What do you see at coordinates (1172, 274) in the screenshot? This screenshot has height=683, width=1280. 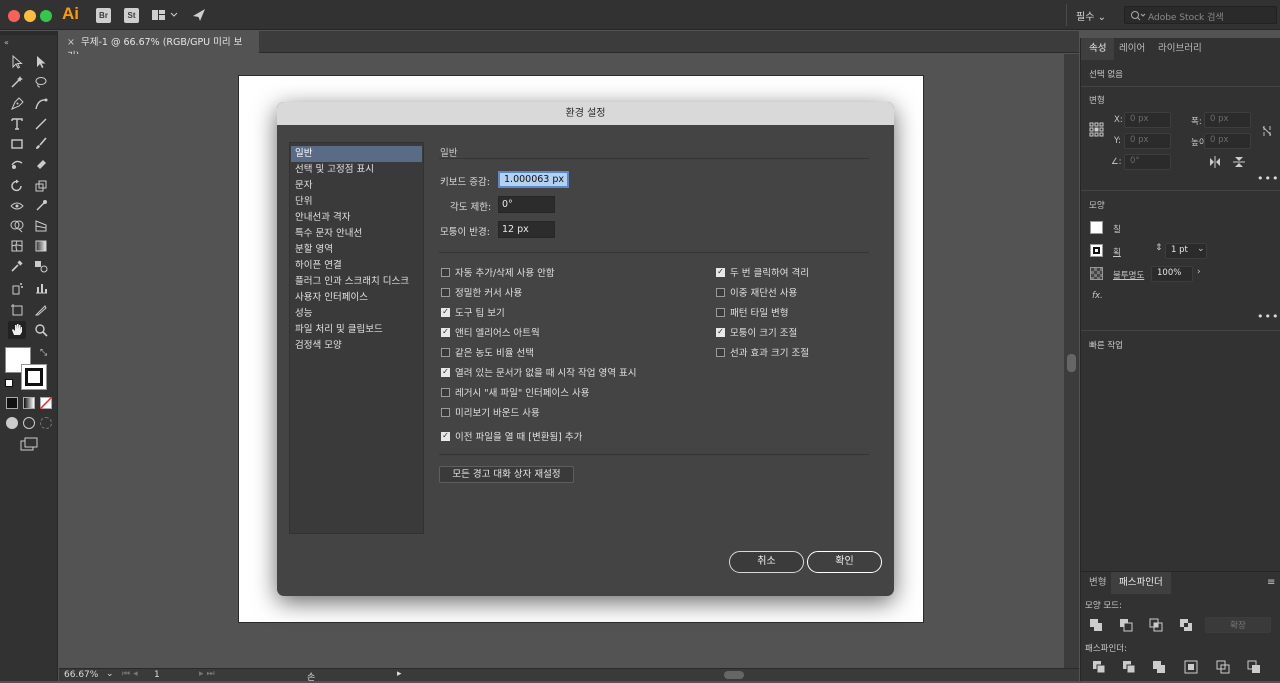 I see `opacity-input: 100%` at bounding box center [1172, 274].